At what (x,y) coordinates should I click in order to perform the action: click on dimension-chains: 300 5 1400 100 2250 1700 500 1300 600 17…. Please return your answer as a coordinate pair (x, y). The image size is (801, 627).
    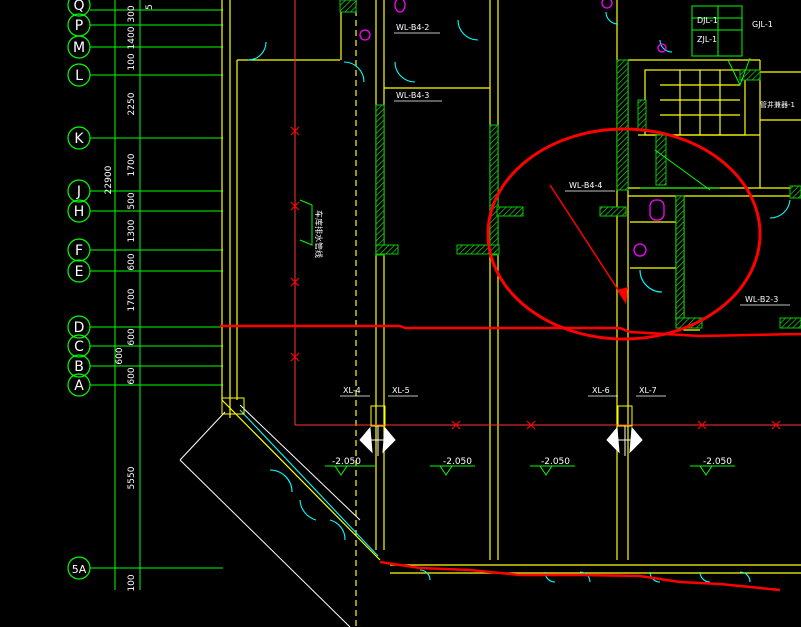
    Looking at the image, I should click on (129, 296).